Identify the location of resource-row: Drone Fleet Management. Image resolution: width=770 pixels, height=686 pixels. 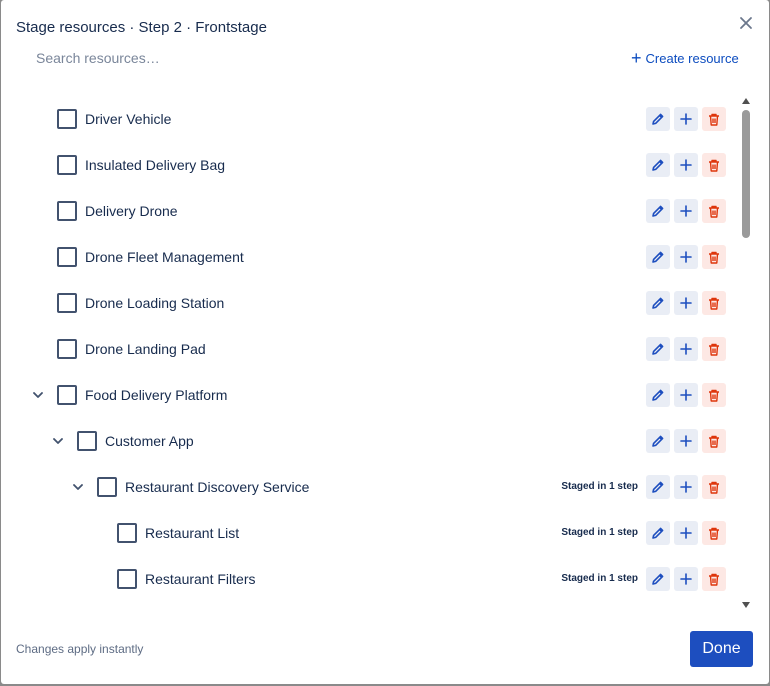
(369, 257).